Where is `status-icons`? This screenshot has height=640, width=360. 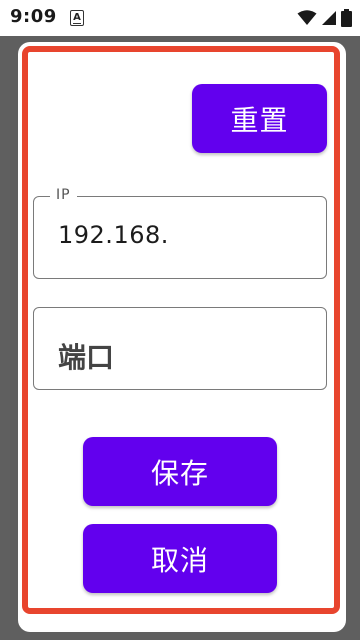
status-icons is located at coordinates (324, 18).